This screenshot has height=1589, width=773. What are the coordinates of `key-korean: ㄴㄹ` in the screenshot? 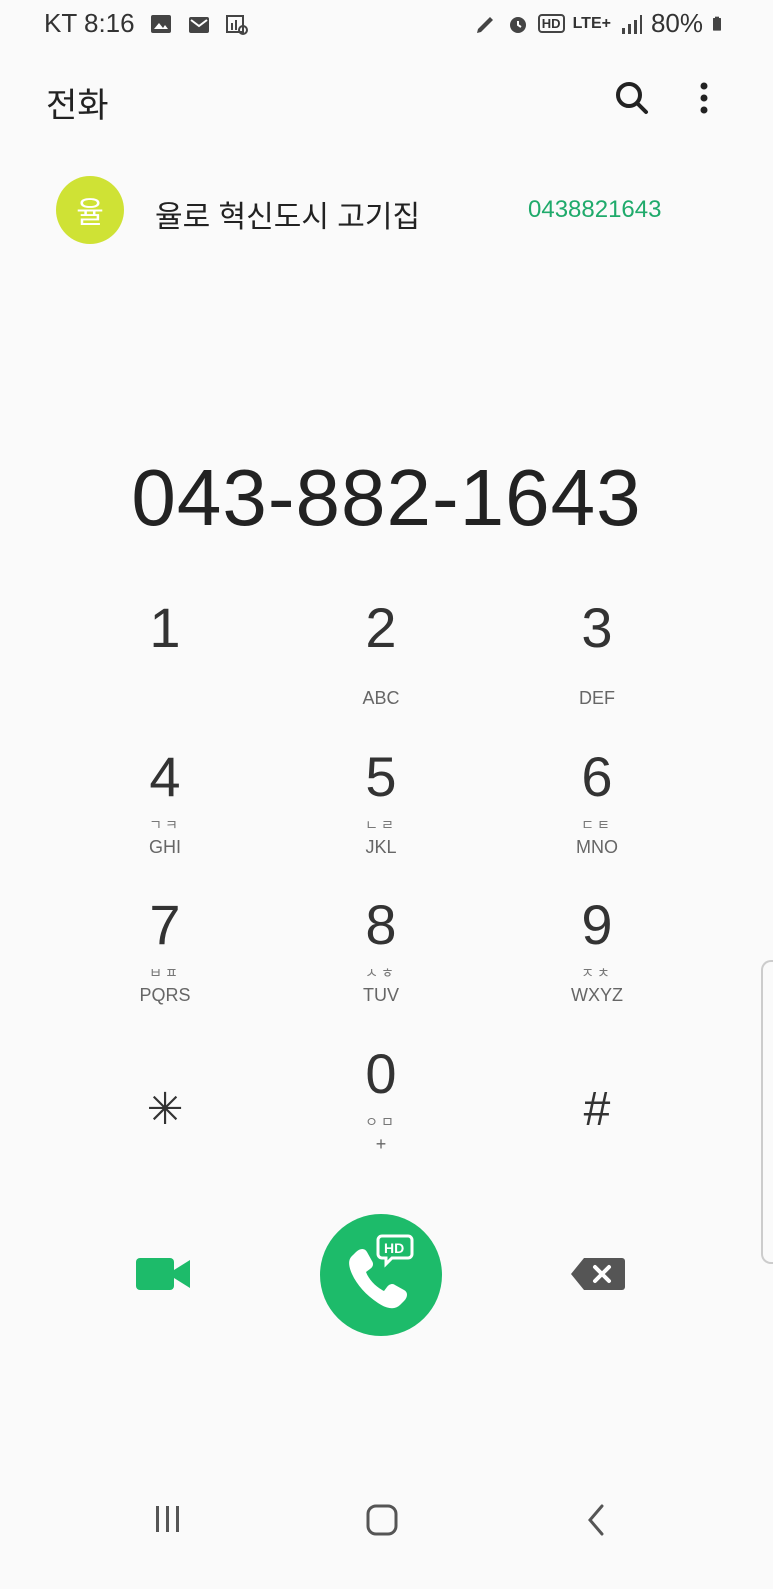 It's located at (381, 825).